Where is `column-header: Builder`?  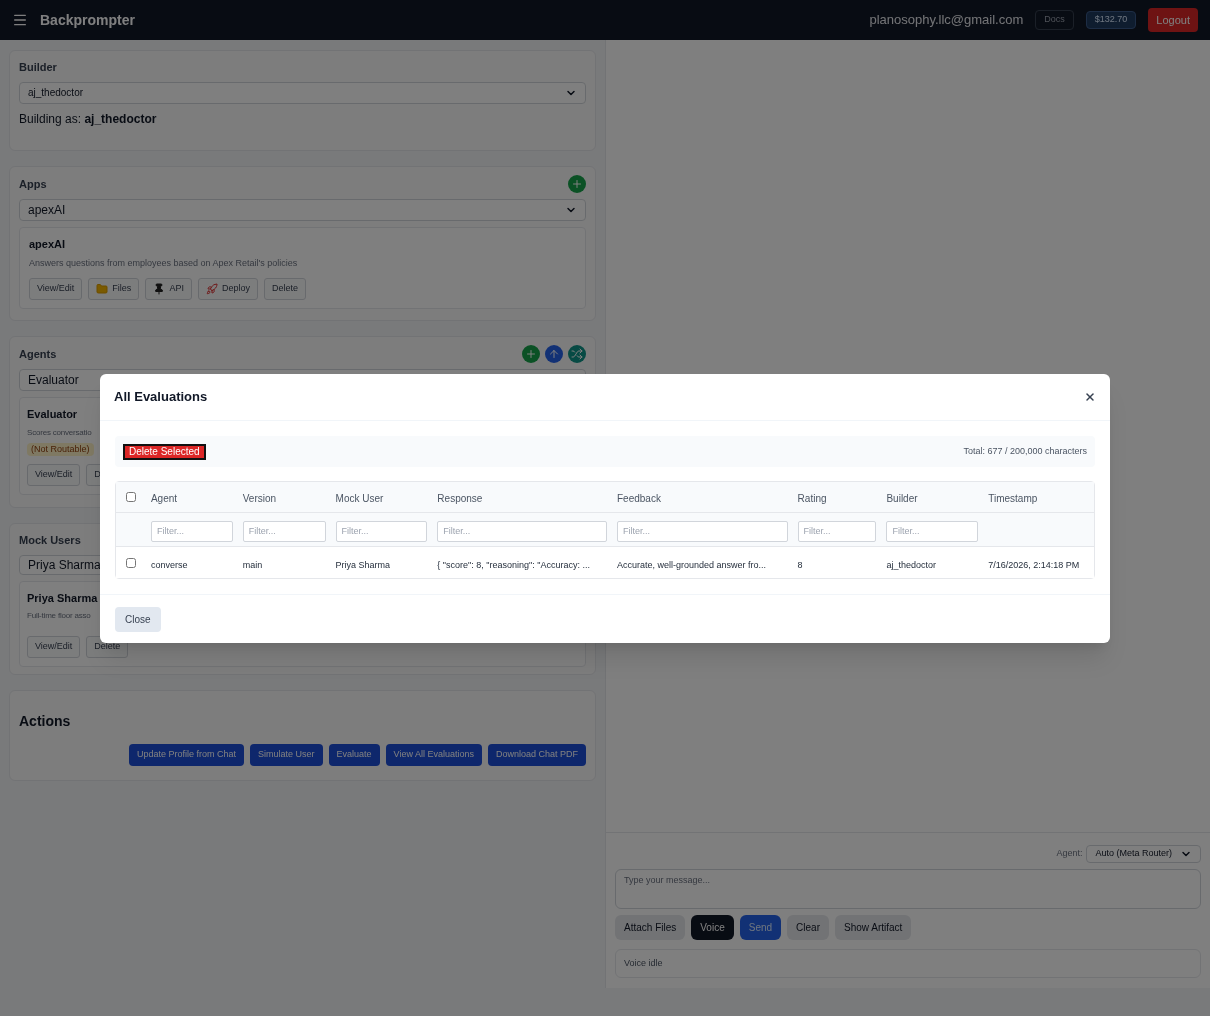
column-header: Builder is located at coordinates (902, 498).